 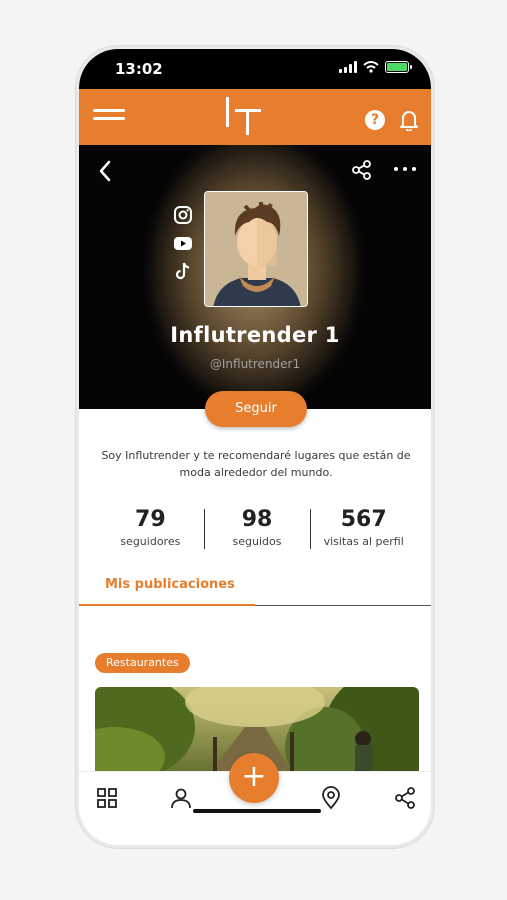 What do you see at coordinates (363, 541) in the screenshot?
I see `stat-label: visitas al perfil` at bounding box center [363, 541].